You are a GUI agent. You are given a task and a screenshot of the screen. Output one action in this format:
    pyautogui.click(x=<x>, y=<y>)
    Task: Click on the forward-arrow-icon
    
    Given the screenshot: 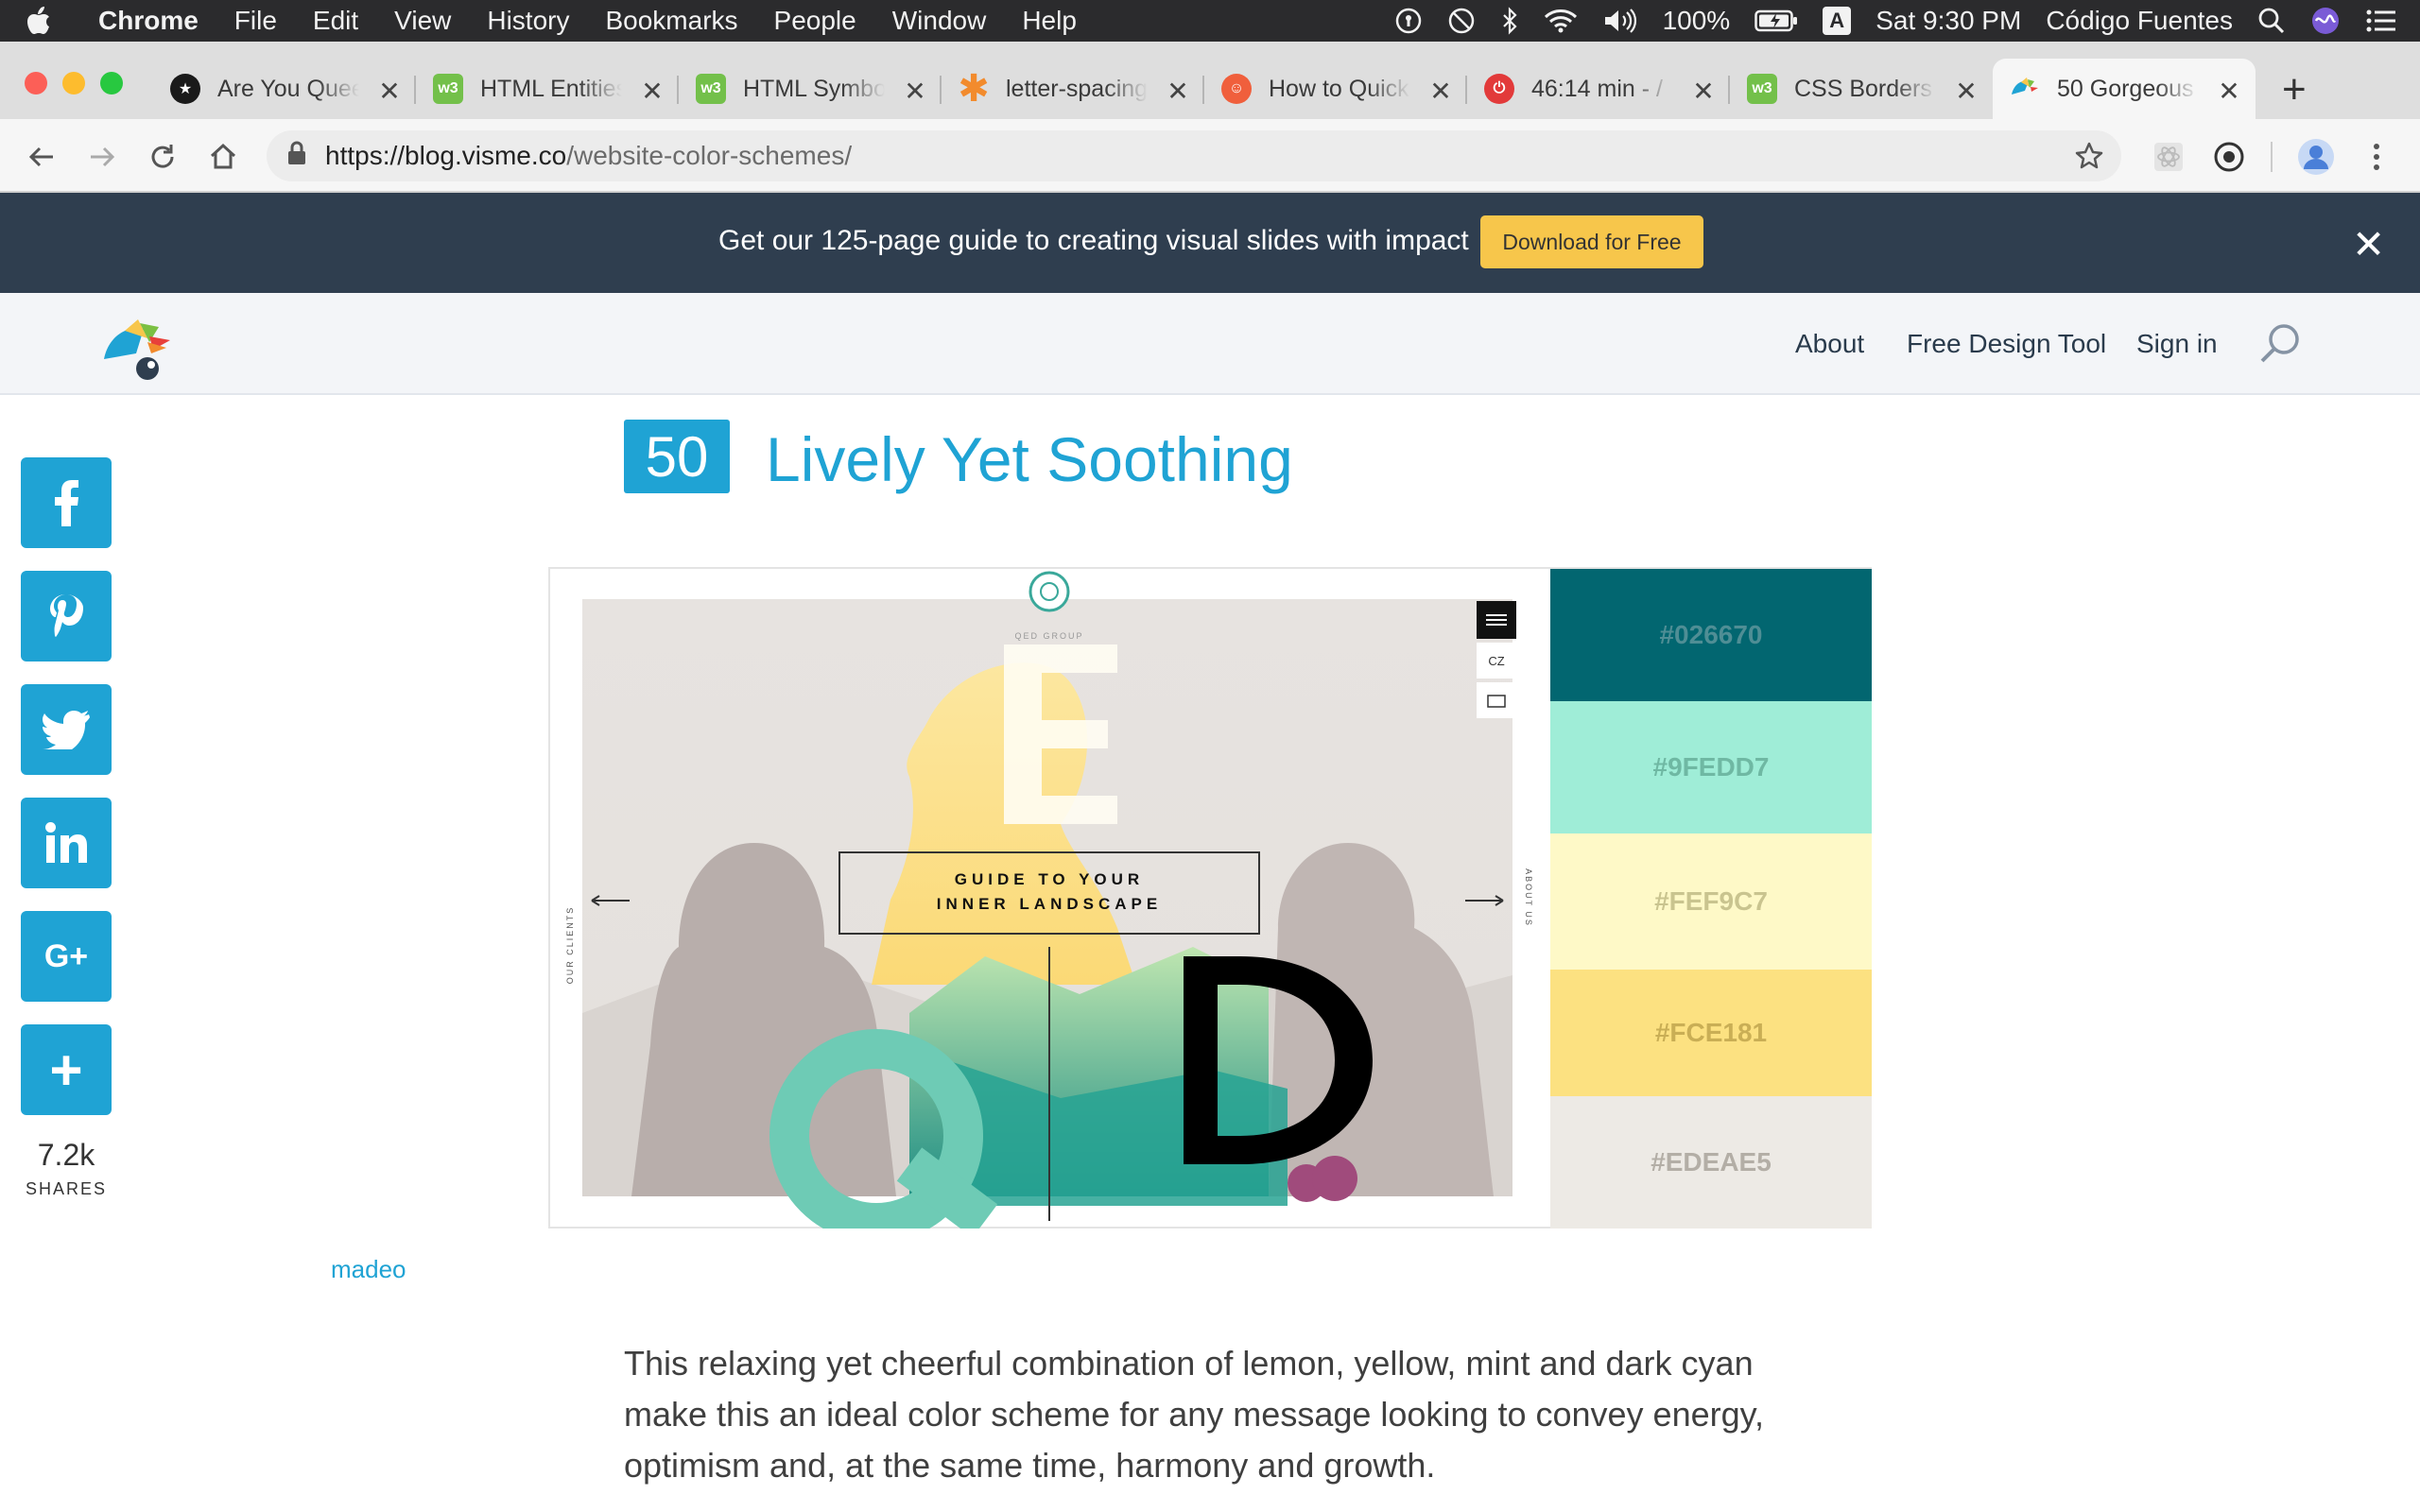 What is the action you would take?
    pyautogui.click(x=102, y=157)
    